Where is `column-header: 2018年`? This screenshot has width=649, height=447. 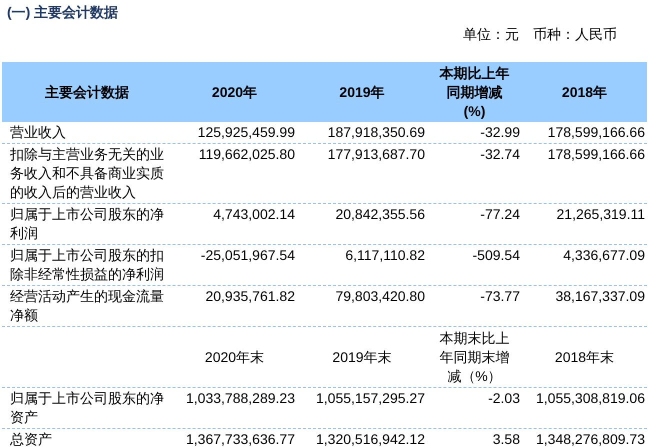 column-header: 2018年 is located at coordinates (585, 92).